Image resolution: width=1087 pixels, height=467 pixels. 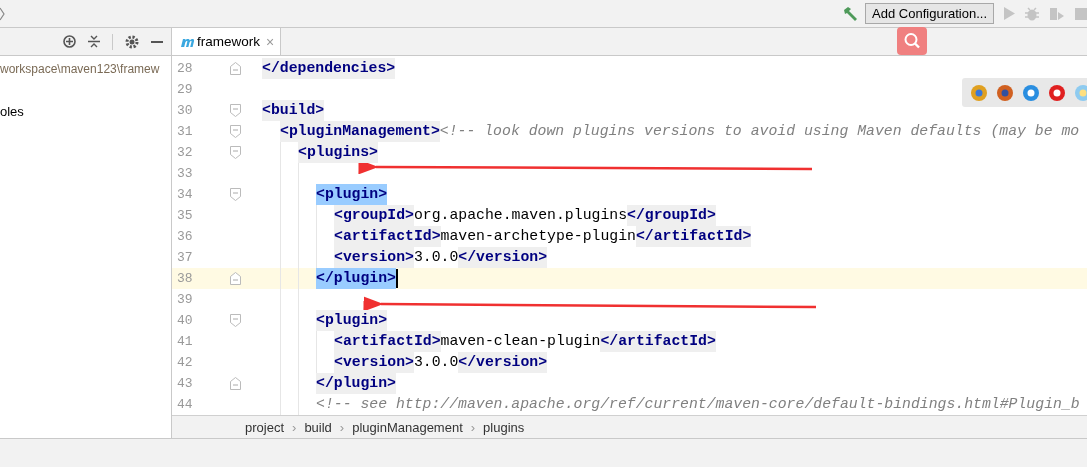 What do you see at coordinates (1009, 13) in the screenshot?
I see `run-icon` at bounding box center [1009, 13].